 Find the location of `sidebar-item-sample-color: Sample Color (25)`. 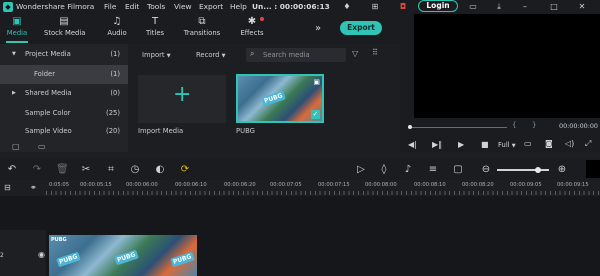

sidebar-item-sample-color: Sample Color (25) is located at coordinates (64, 113).